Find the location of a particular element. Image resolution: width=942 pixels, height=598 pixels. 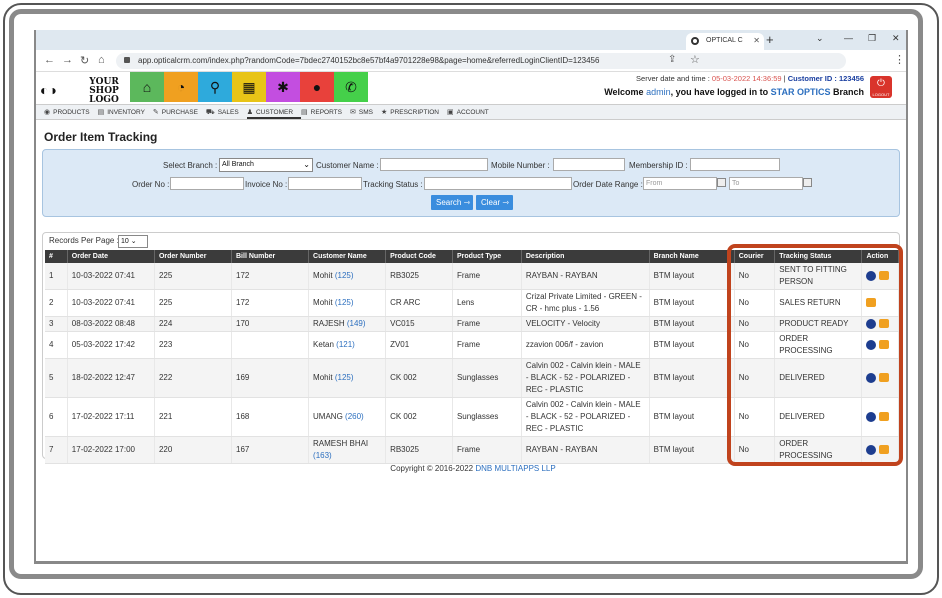

home-icon: ⌂ is located at coordinates (147, 87).